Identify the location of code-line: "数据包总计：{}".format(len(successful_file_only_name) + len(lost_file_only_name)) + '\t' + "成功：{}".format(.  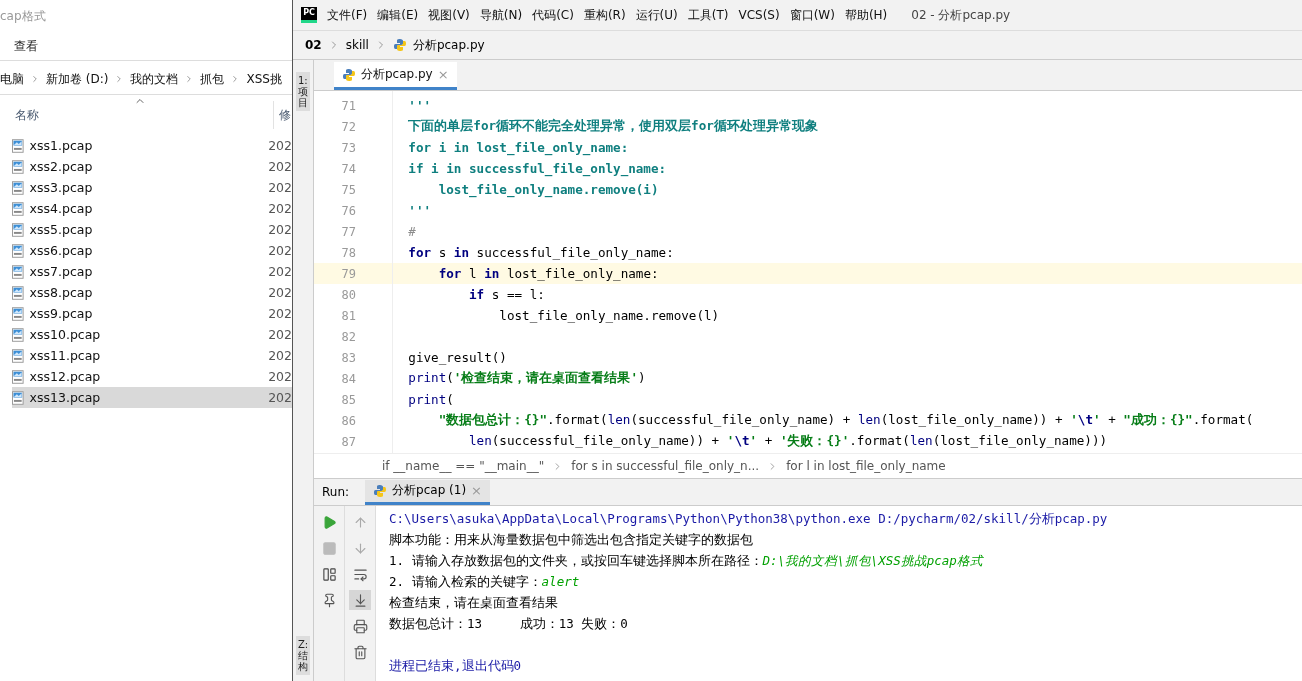
(845, 420).